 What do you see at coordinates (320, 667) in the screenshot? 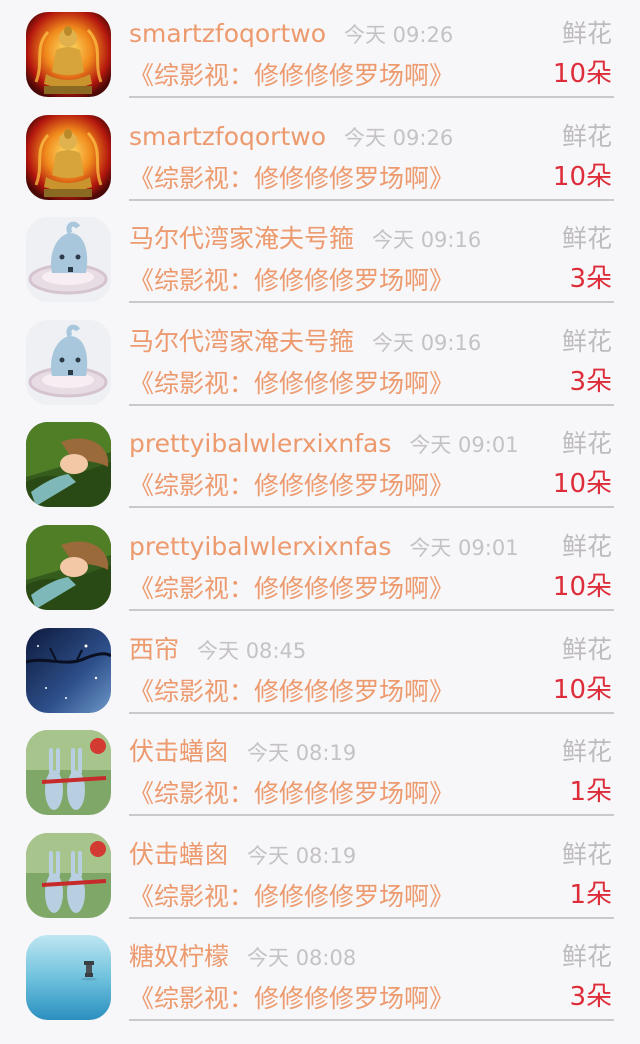
I see `gift-record-row: 西帘 今天 08:45 鲜花《综影视：修修修修罗场啊》 10朵` at bounding box center [320, 667].